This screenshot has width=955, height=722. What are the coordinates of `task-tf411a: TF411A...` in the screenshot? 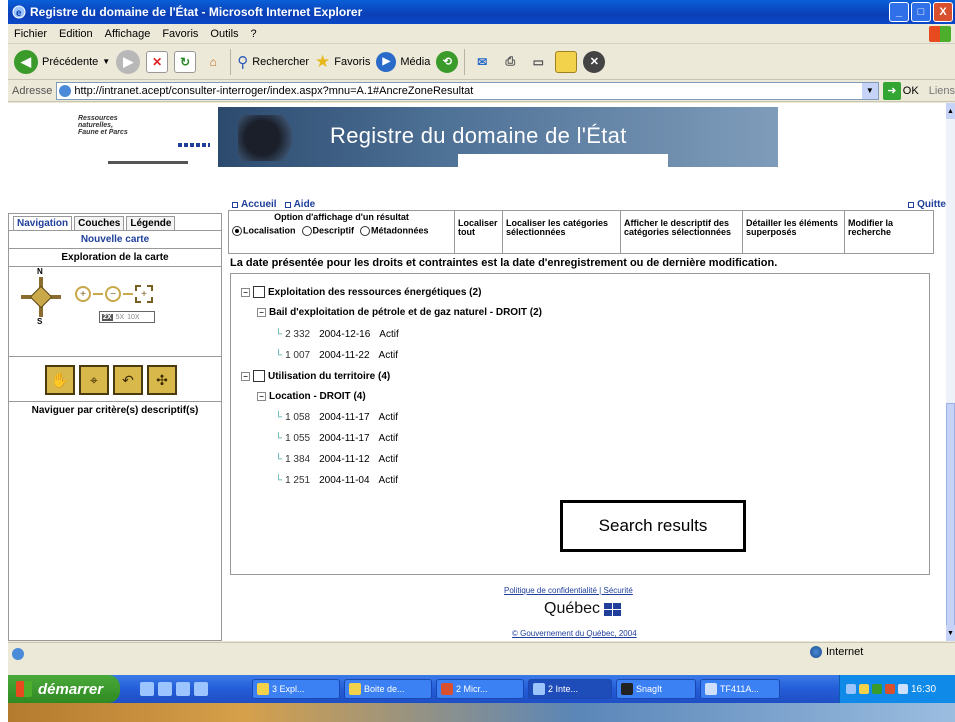 It's located at (740, 689).